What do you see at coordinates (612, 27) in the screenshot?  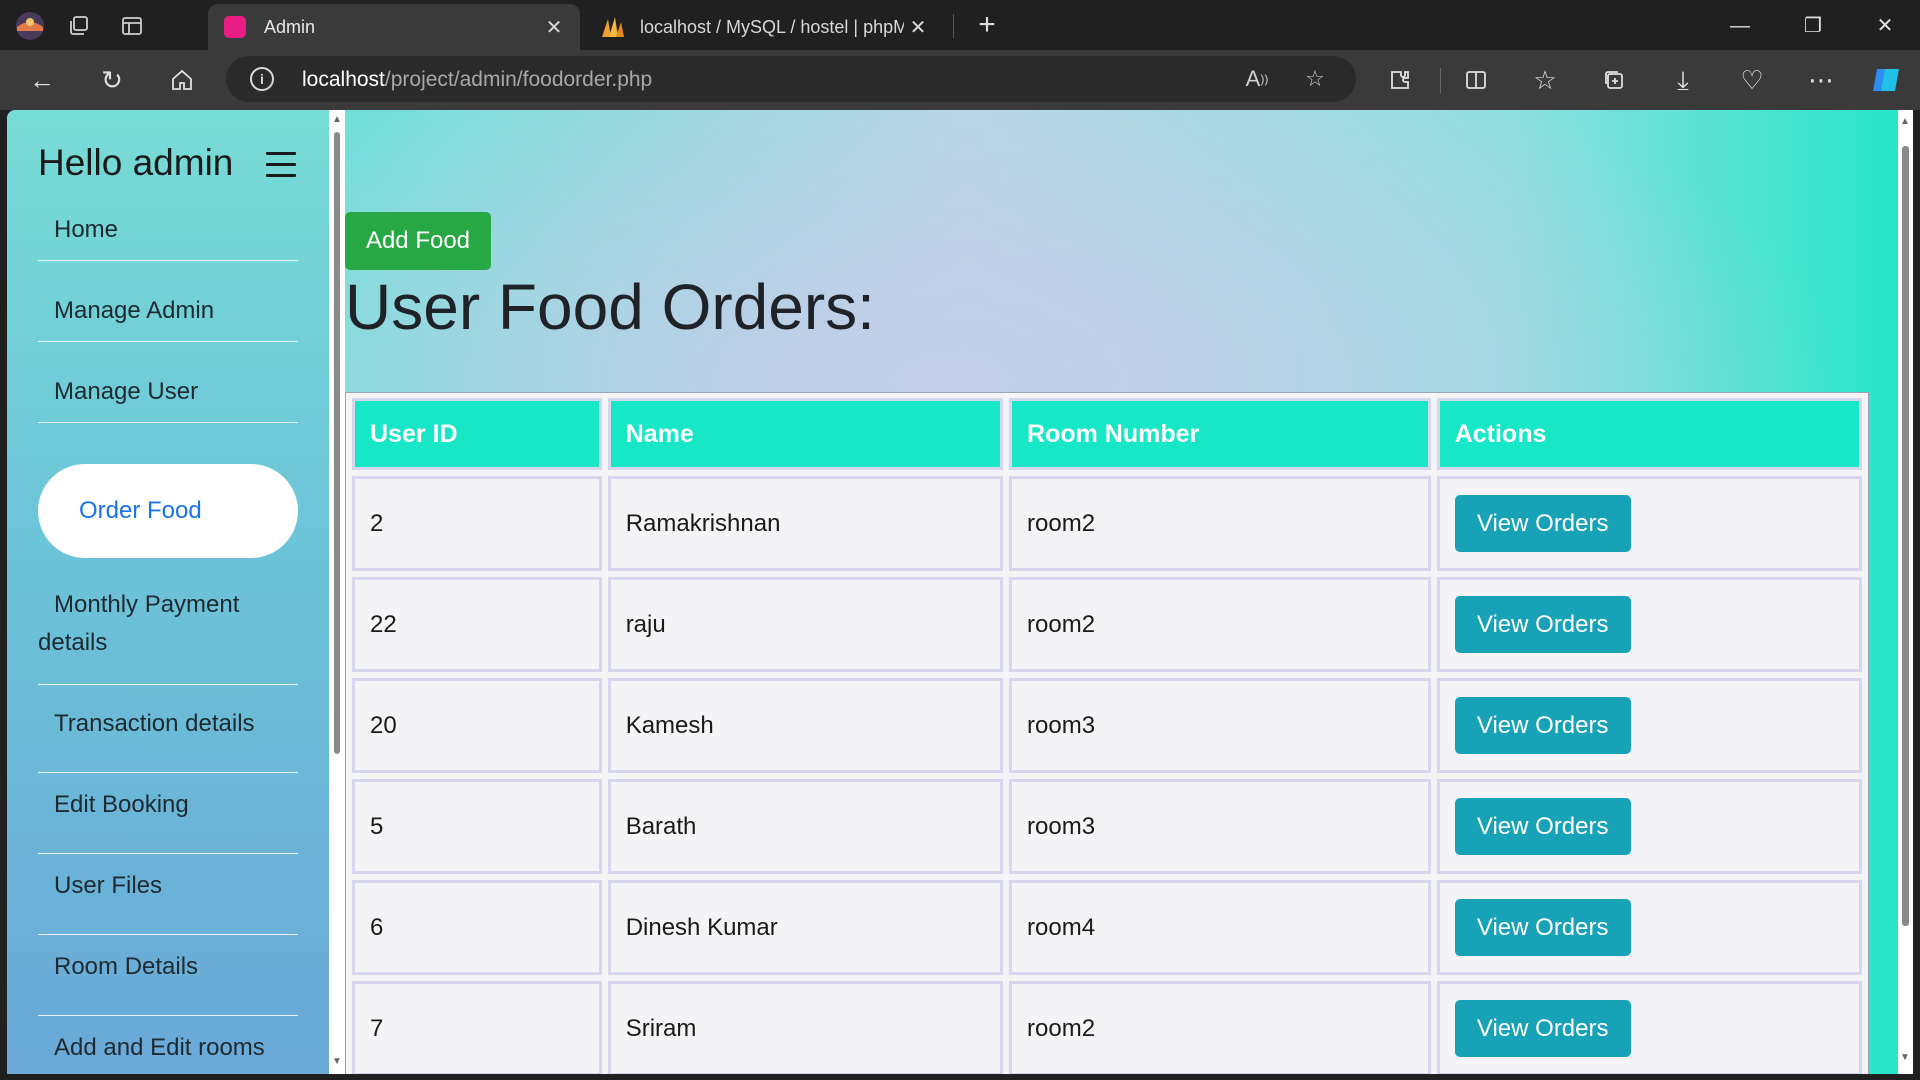 I see `phpmyadmin-favicon-icon` at bounding box center [612, 27].